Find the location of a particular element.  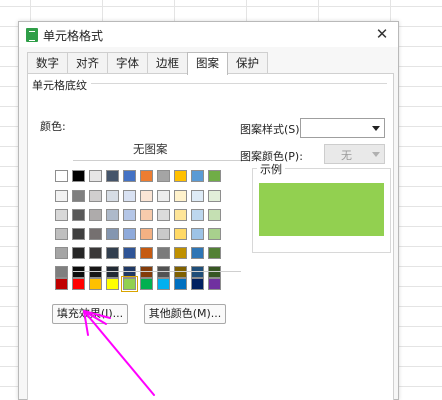

dialog-titlebar: 单元格格式 ✕ is located at coordinates (208, 34).